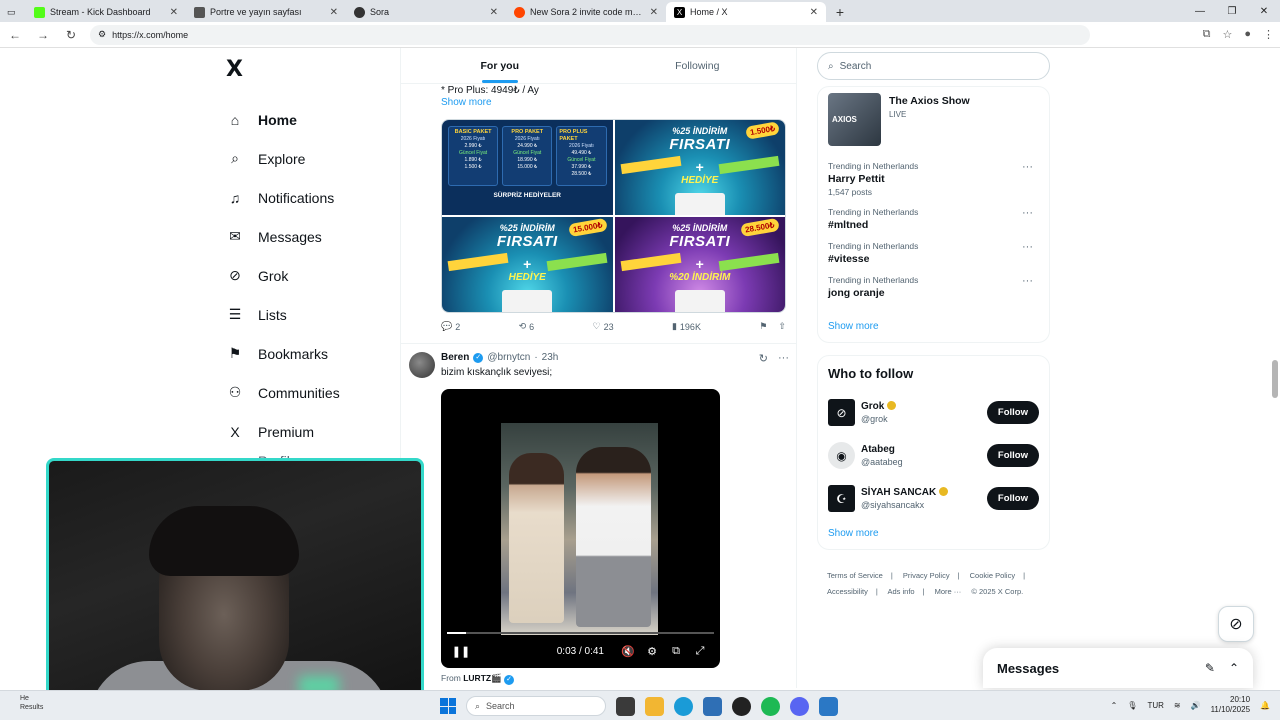 Image resolution: width=1280 pixels, height=720 pixels. What do you see at coordinates (1196, 705) in the screenshot?
I see `volume-icon: 🔊` at bounding box center [1196, 705].